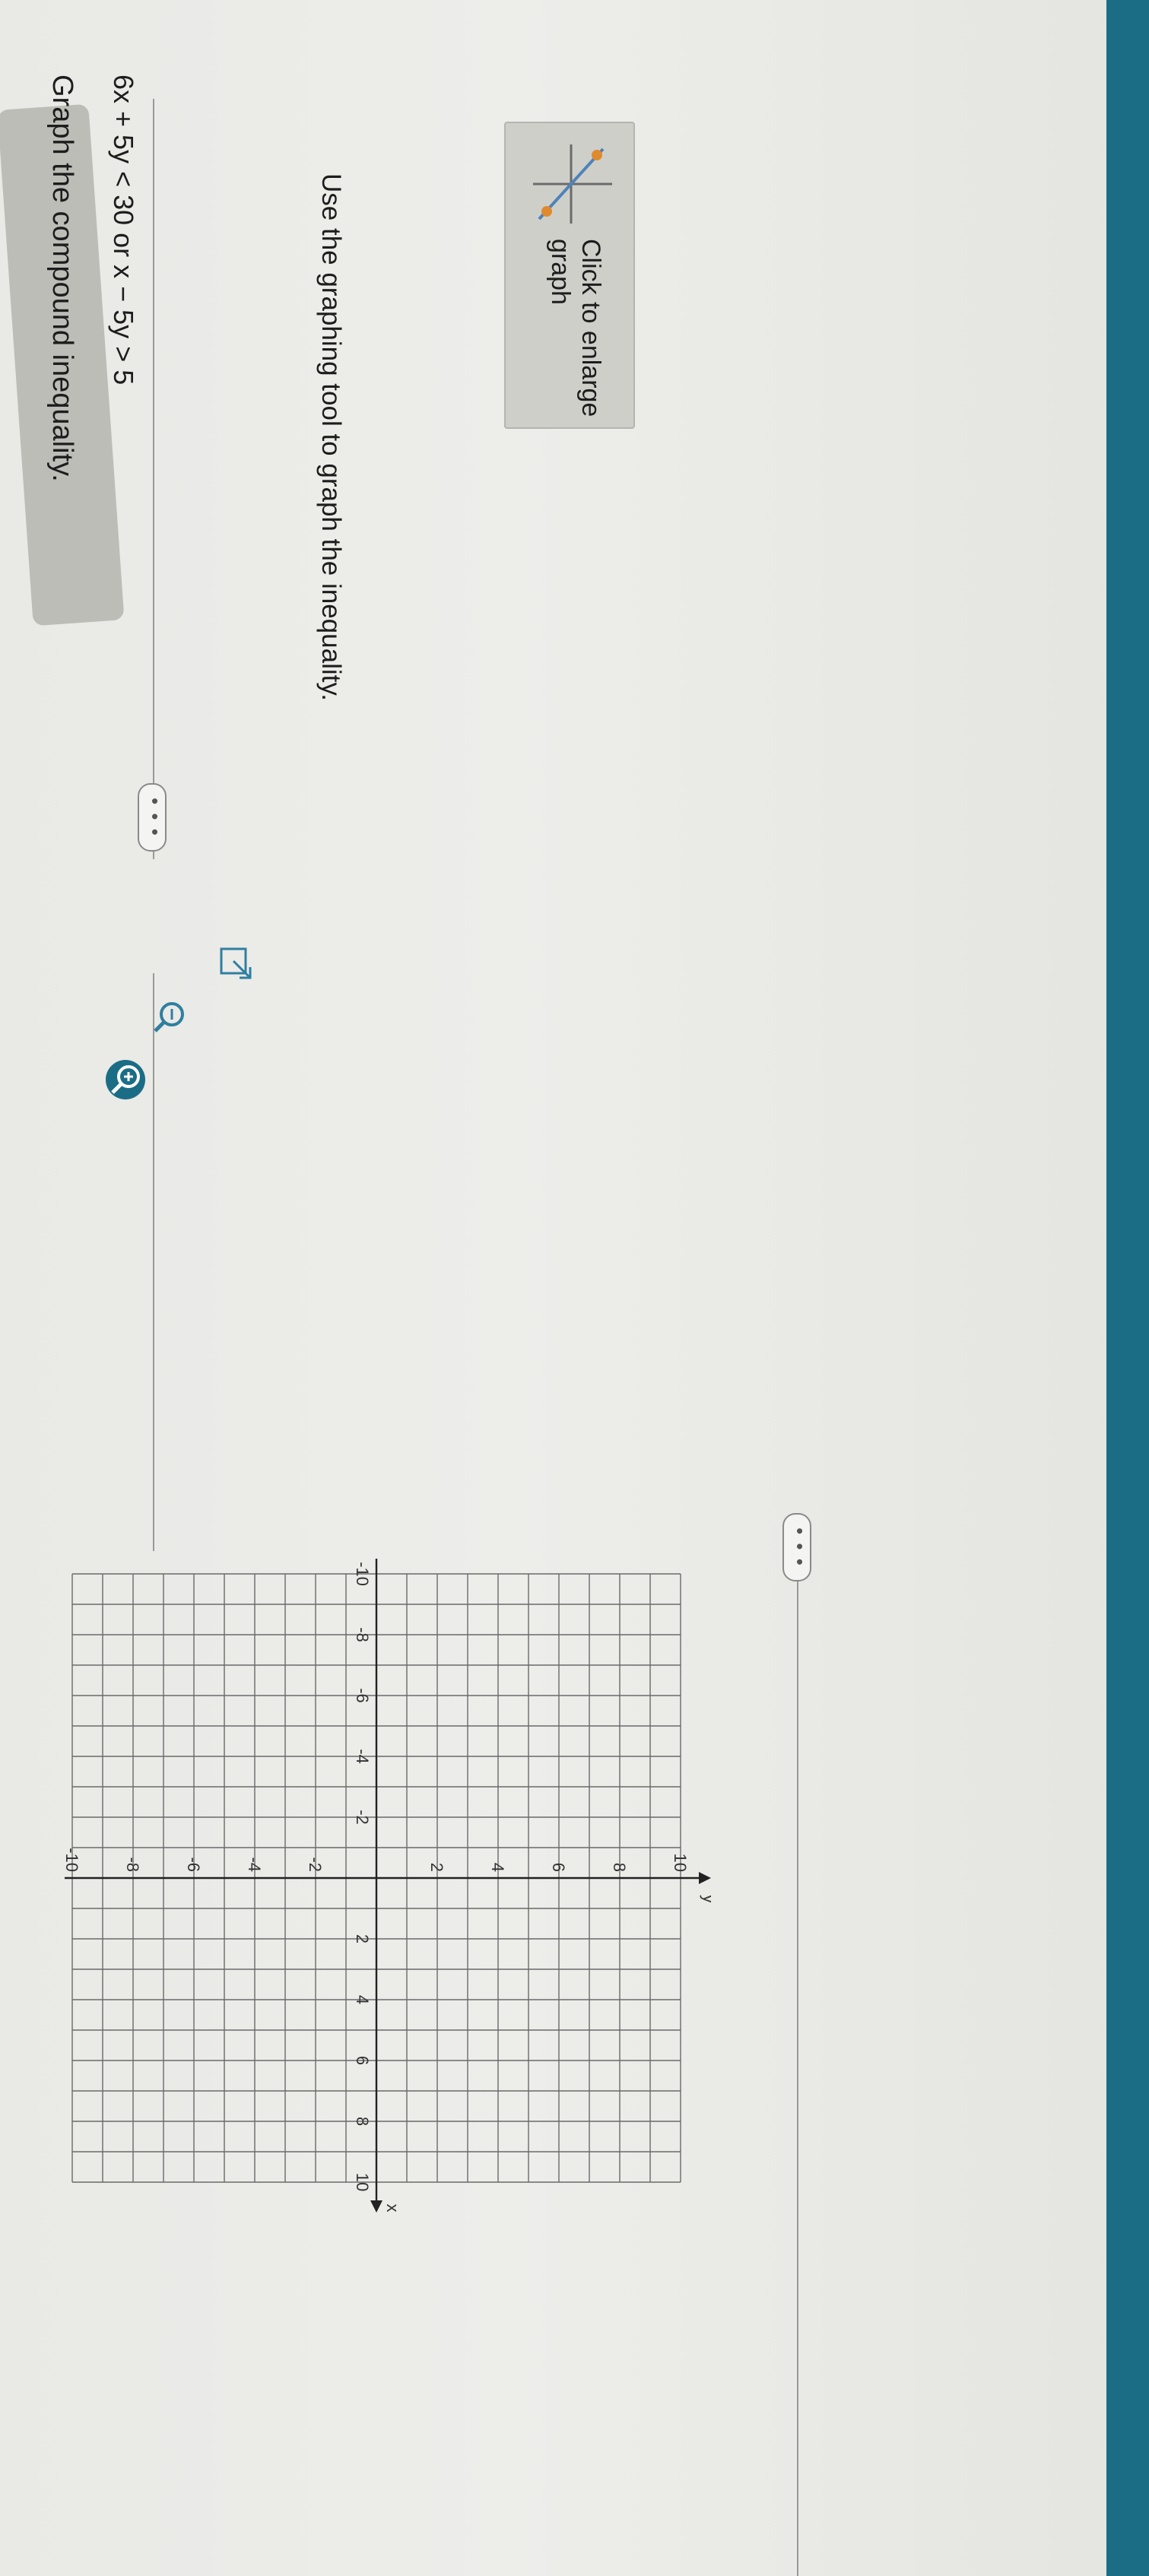 The height and width of the screenshot is (2576, 1149). What do you see at coordinates (619, 1867) in the screenshot?
I see `y-tick-label: 8` at bounding box center [619, 1867].